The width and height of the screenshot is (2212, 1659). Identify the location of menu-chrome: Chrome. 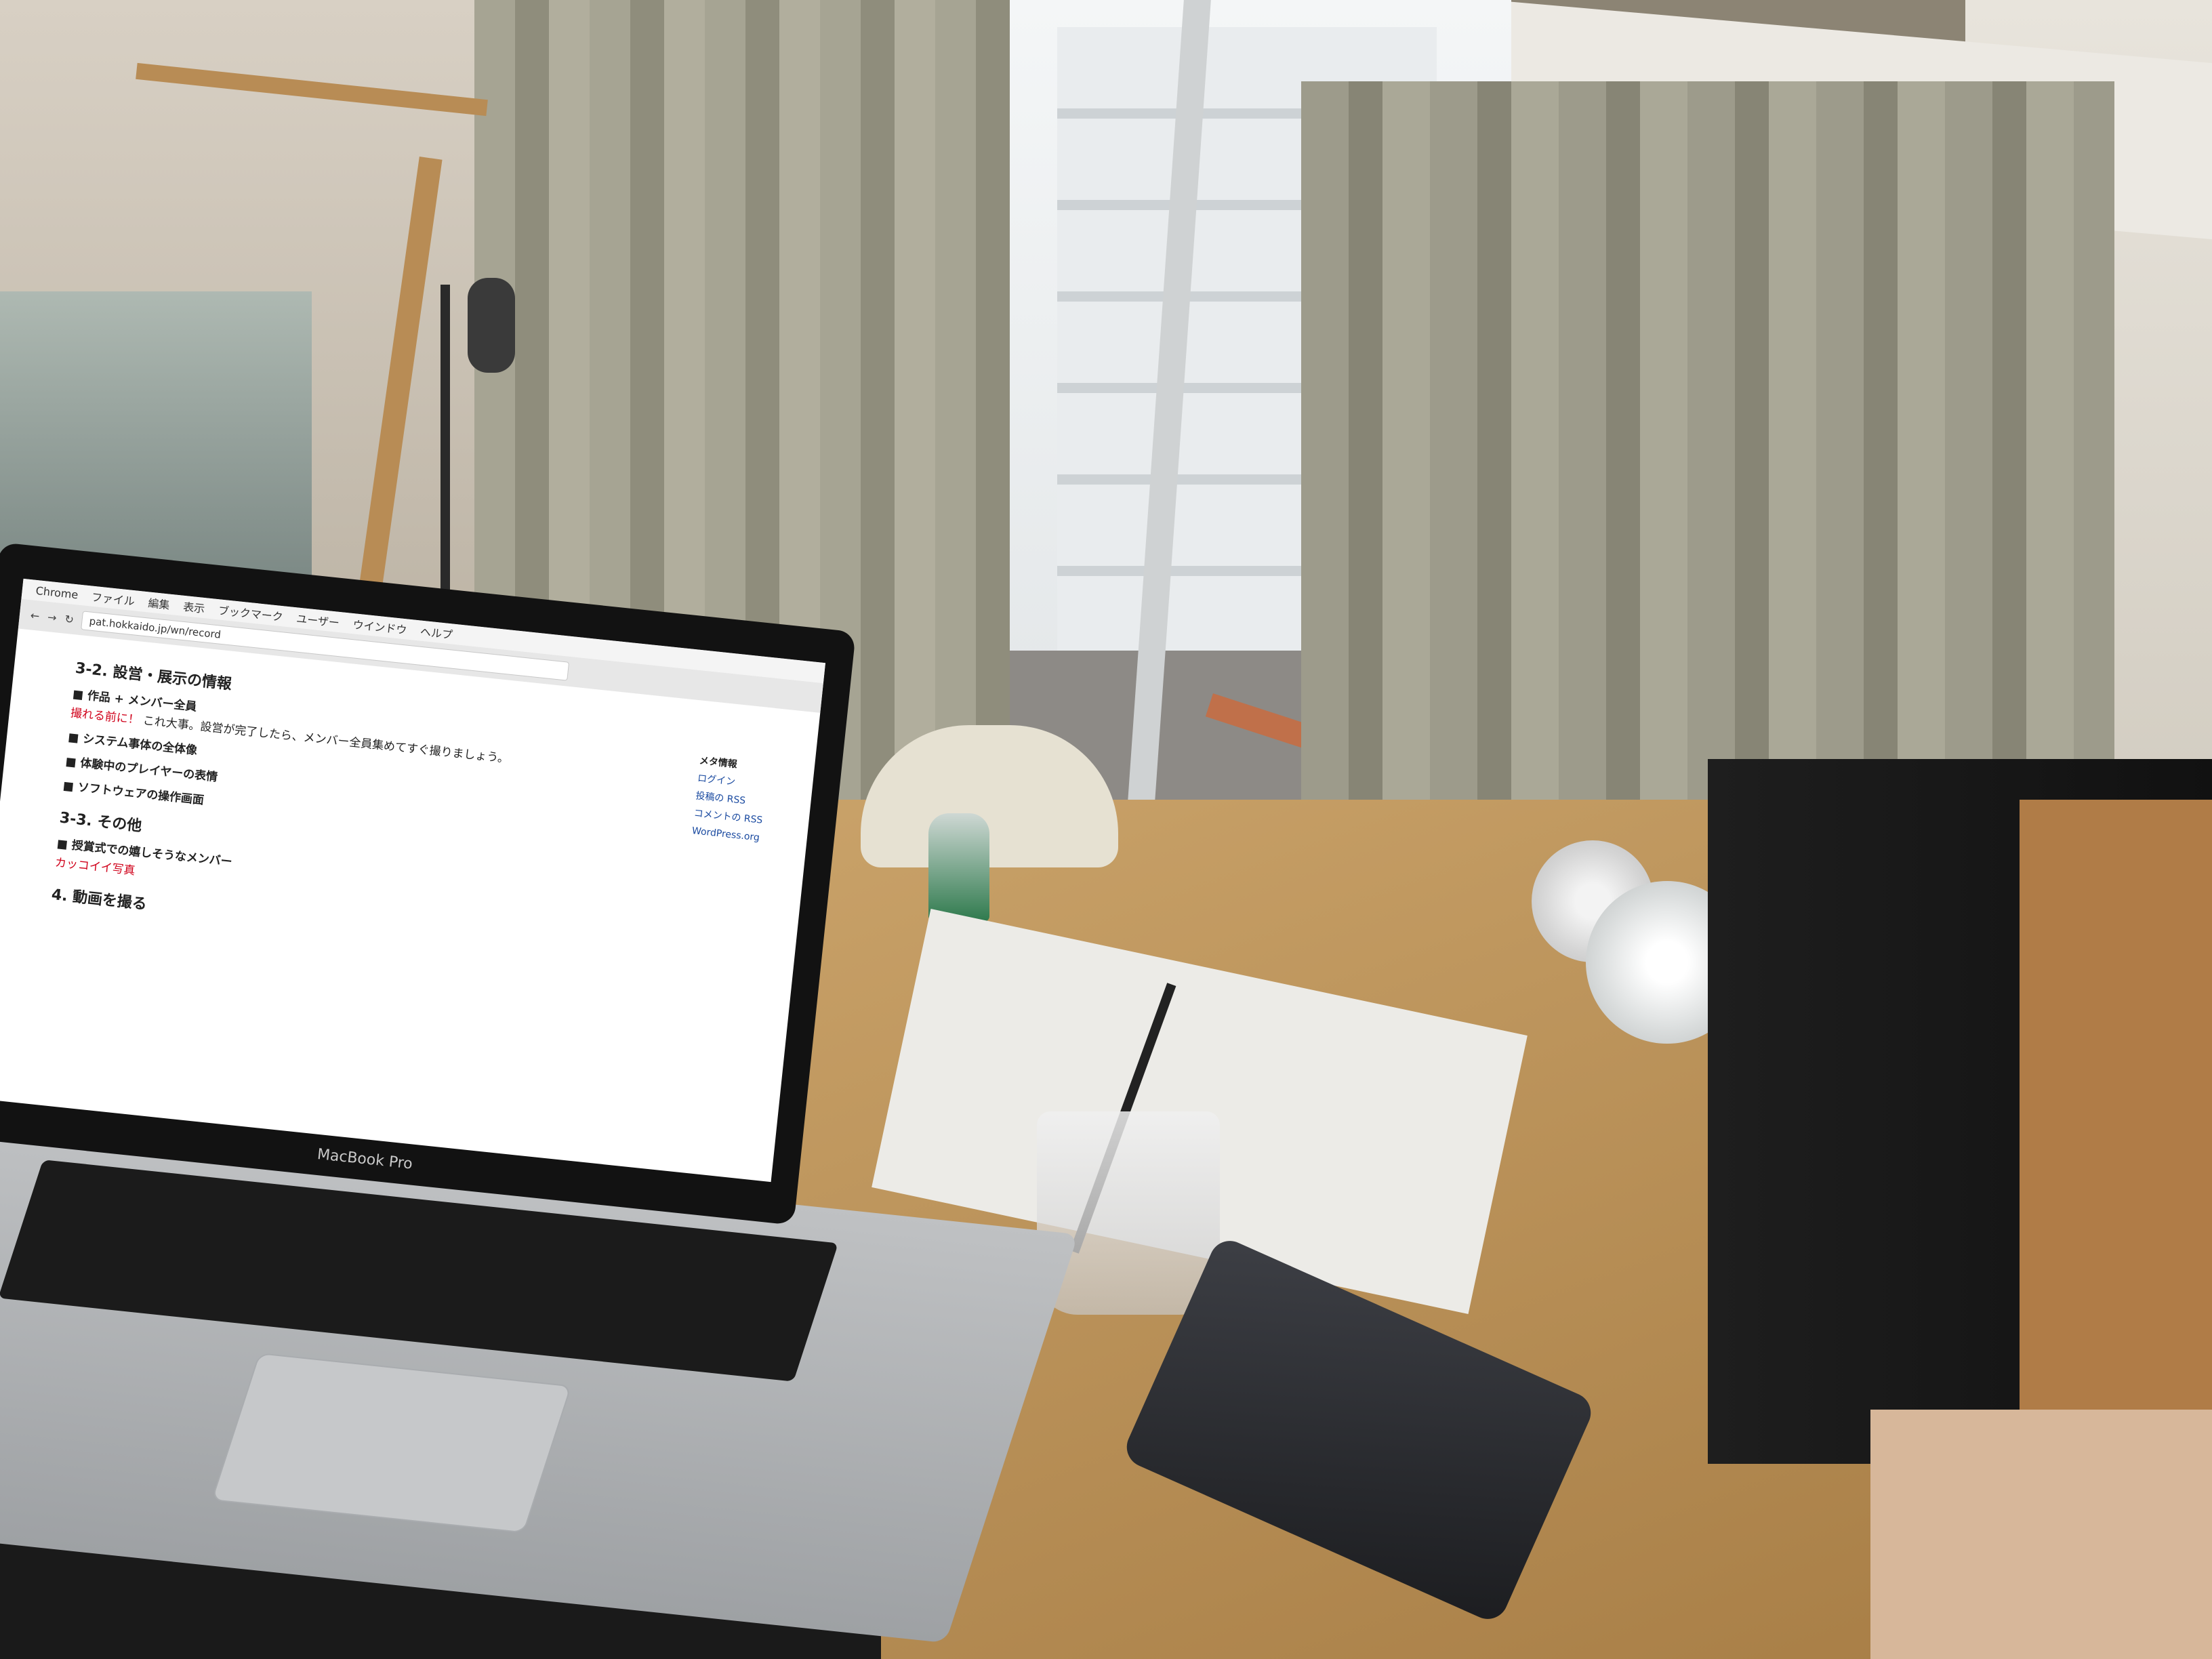
(57, 591).